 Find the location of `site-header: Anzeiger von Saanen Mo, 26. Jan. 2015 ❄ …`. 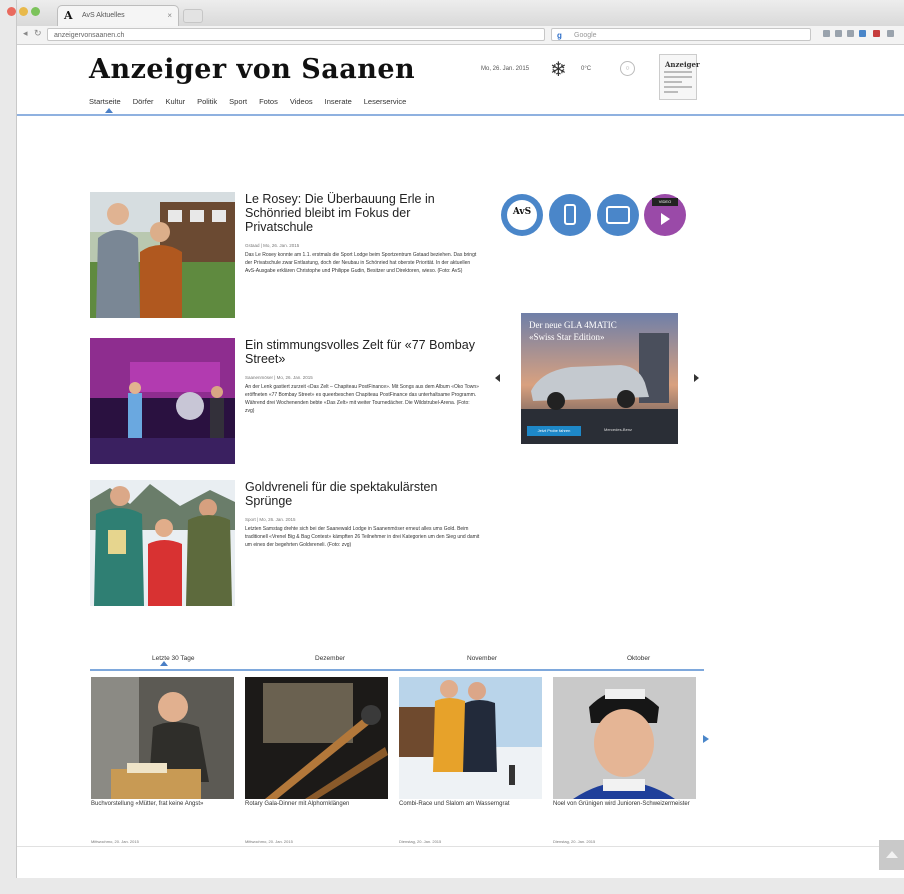

site-header: Anzeiger von Saanen Mo, 26. Jan. 2015 ❄ … is located at coordinates (460, 80).